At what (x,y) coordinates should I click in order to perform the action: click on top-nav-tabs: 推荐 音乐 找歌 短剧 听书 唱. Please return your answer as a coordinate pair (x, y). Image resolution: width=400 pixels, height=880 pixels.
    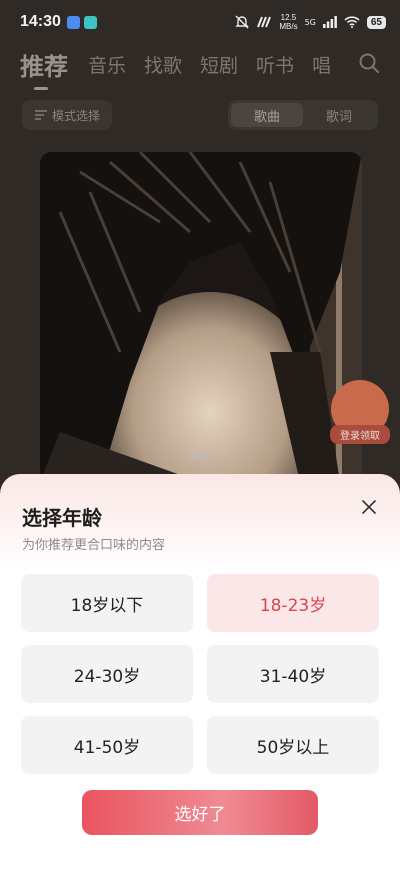
    Looking at the image, I should click on (200, 67).